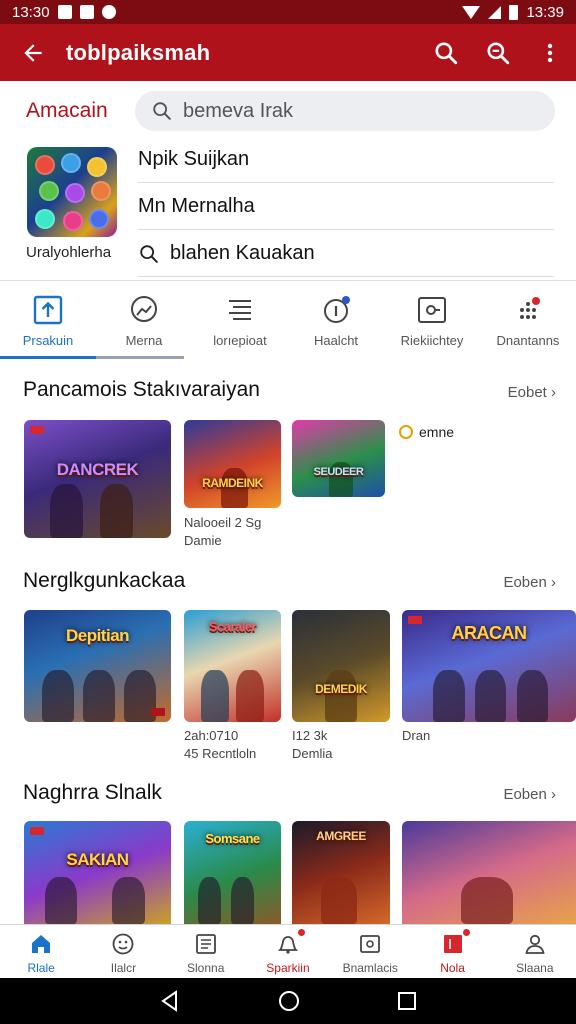  Describe the element at coordinates (194, 159) in the screenshot. I see `info-row-1-text: Npik Suijkan` at that location.